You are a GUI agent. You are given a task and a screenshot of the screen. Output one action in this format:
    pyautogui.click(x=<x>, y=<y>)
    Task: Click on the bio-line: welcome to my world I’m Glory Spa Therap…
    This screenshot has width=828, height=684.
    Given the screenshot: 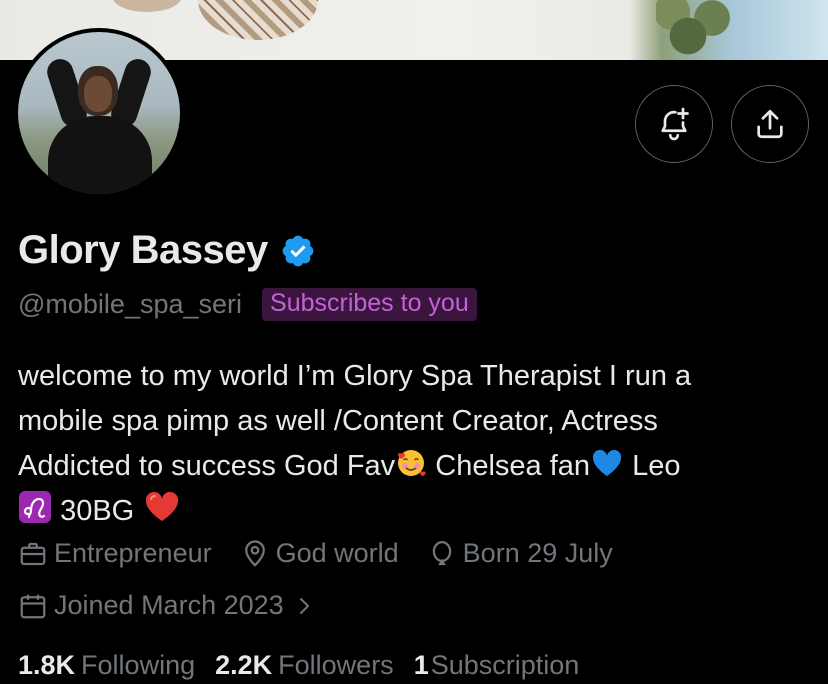 What is the action you would take?
    pyautogui.click(x=355, y=376)
    